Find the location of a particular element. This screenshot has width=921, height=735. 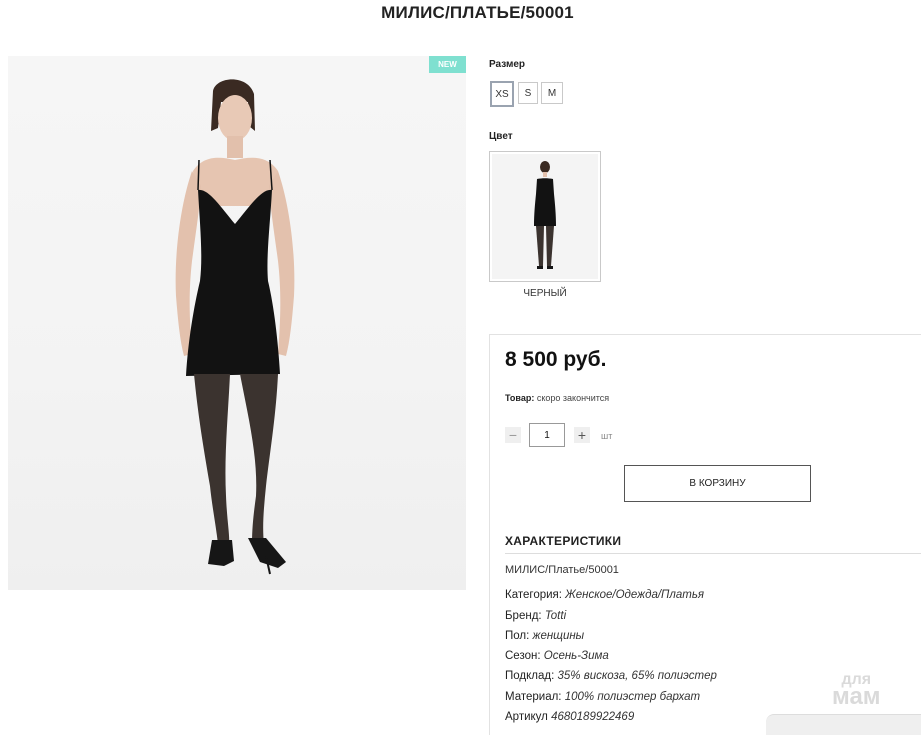

specs-heading: ХАРАКТЕРИСТИКИ is located at coordinates (563, 541).